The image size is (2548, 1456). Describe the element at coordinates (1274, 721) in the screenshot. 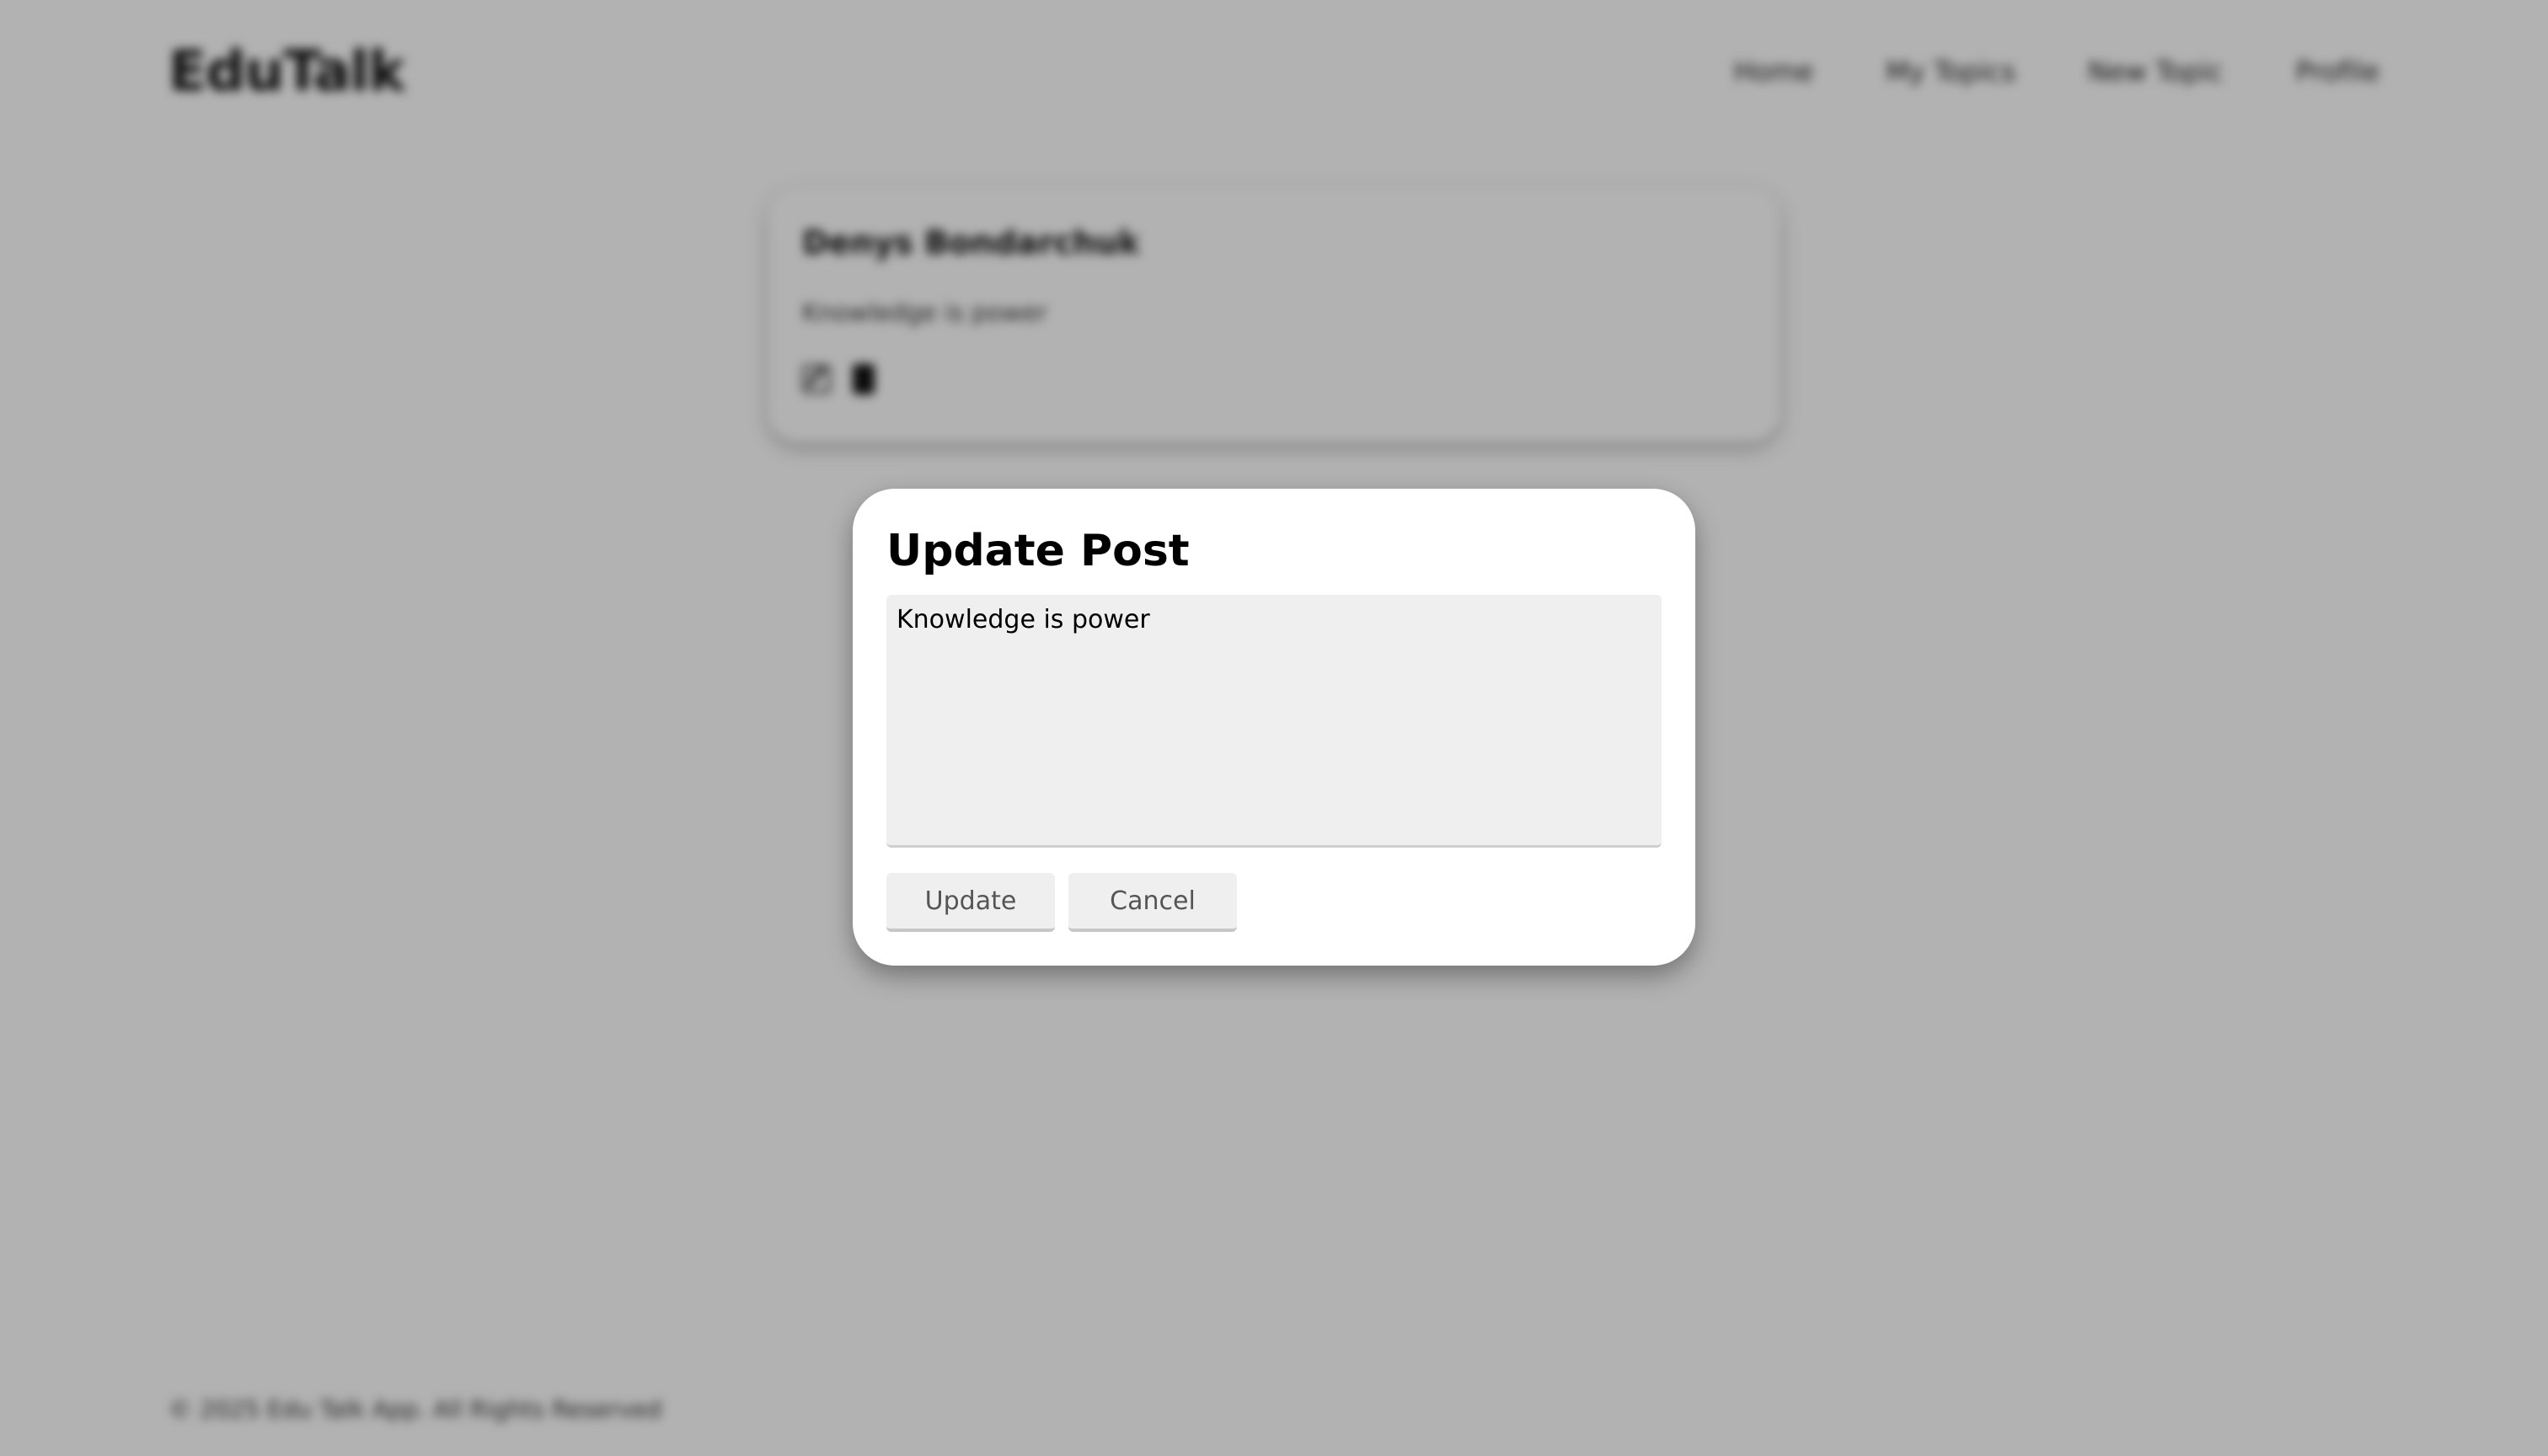

I see `post-content-textarea: Knowledge is power` at that location.